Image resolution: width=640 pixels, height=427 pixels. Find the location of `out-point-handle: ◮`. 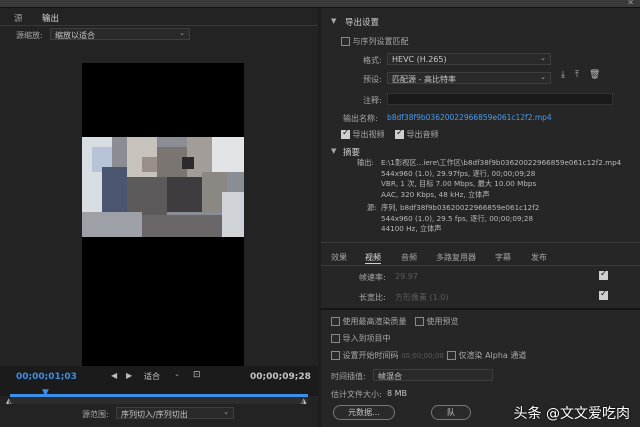

out-point-handle: ◮ is located at coordinates (303, 401).